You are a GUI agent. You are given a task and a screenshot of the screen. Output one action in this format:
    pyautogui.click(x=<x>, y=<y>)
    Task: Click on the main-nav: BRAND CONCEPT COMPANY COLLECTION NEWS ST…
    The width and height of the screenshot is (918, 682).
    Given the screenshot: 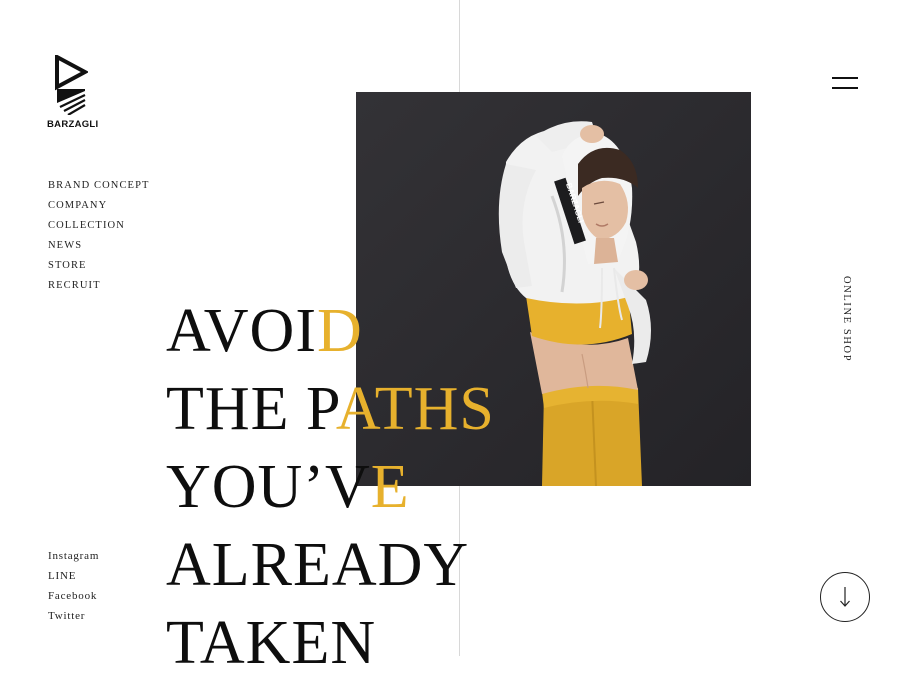 What is the action you would take?
    pyautogui.click(x=99, y=236)
    